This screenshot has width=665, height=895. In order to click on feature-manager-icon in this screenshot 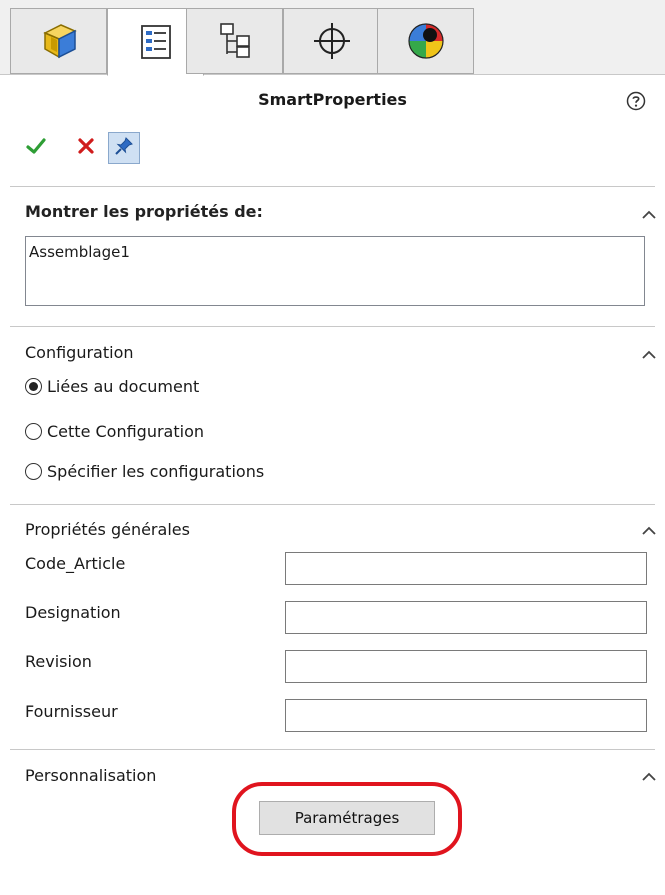, I will do `click(59, 41)`.